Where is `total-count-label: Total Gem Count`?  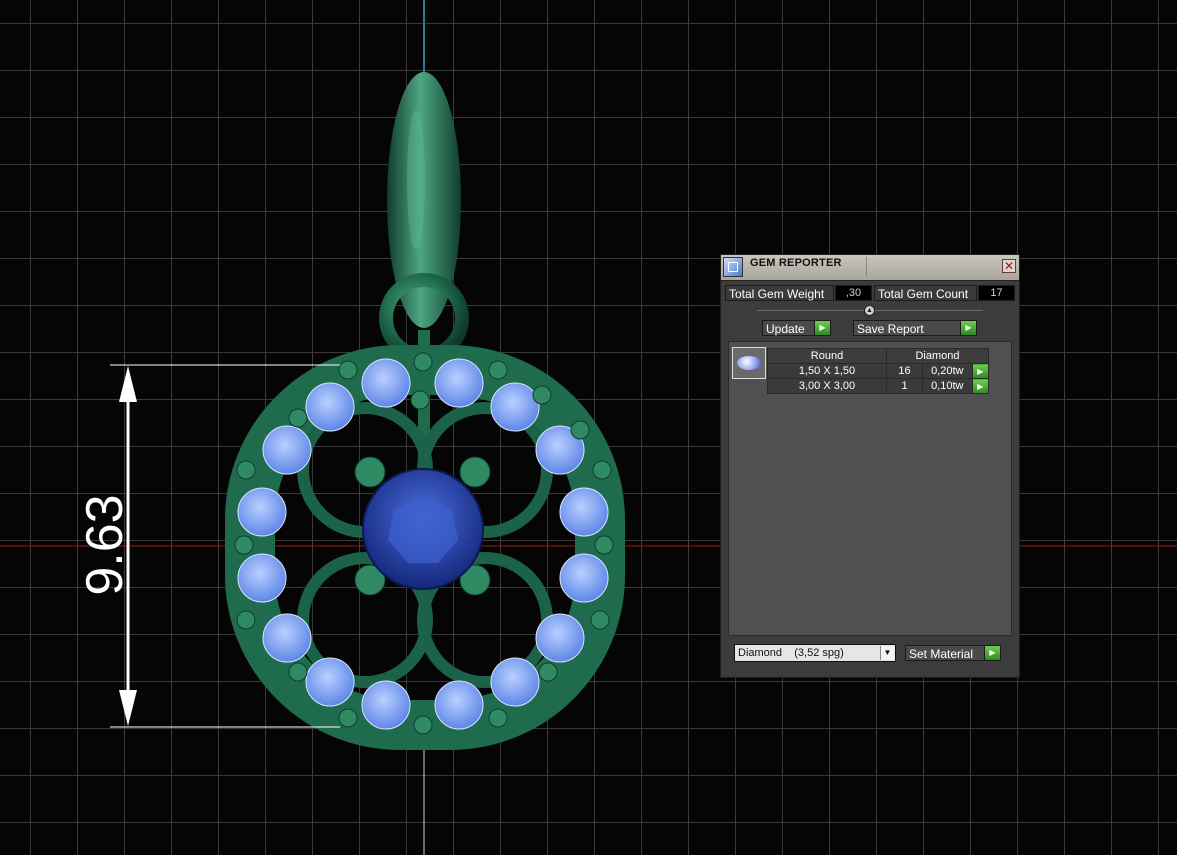
total-count-label: Total Gem Count is located at coordinates (925, 293).